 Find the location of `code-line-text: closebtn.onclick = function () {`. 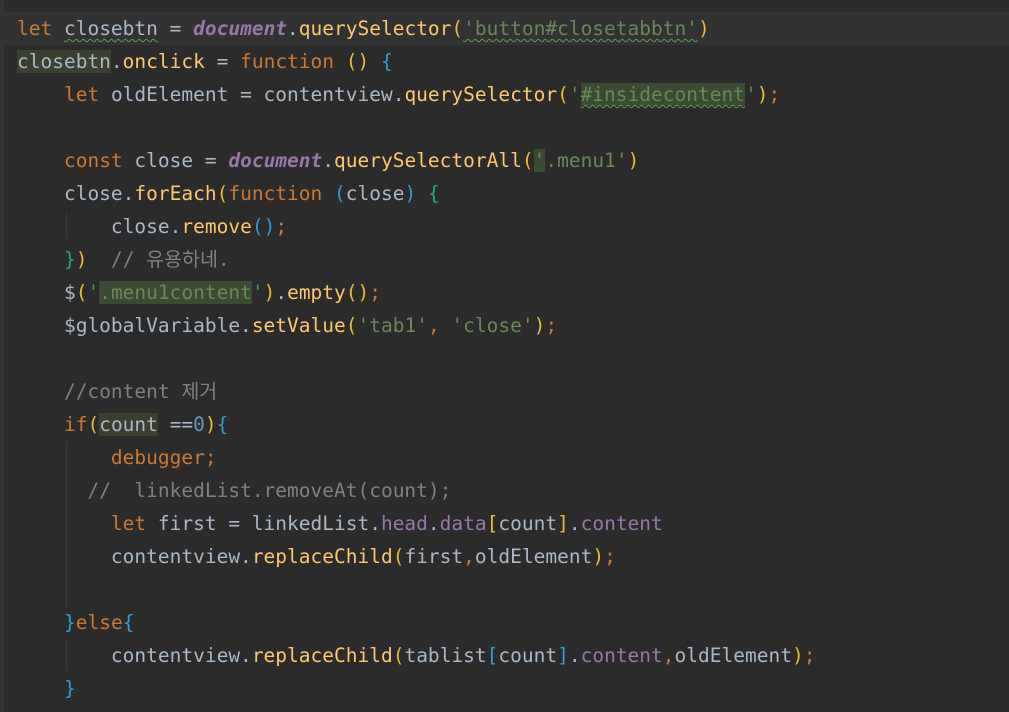

code-line-text: closebtn.onclick = function () { is located at coordinates (205, 61).